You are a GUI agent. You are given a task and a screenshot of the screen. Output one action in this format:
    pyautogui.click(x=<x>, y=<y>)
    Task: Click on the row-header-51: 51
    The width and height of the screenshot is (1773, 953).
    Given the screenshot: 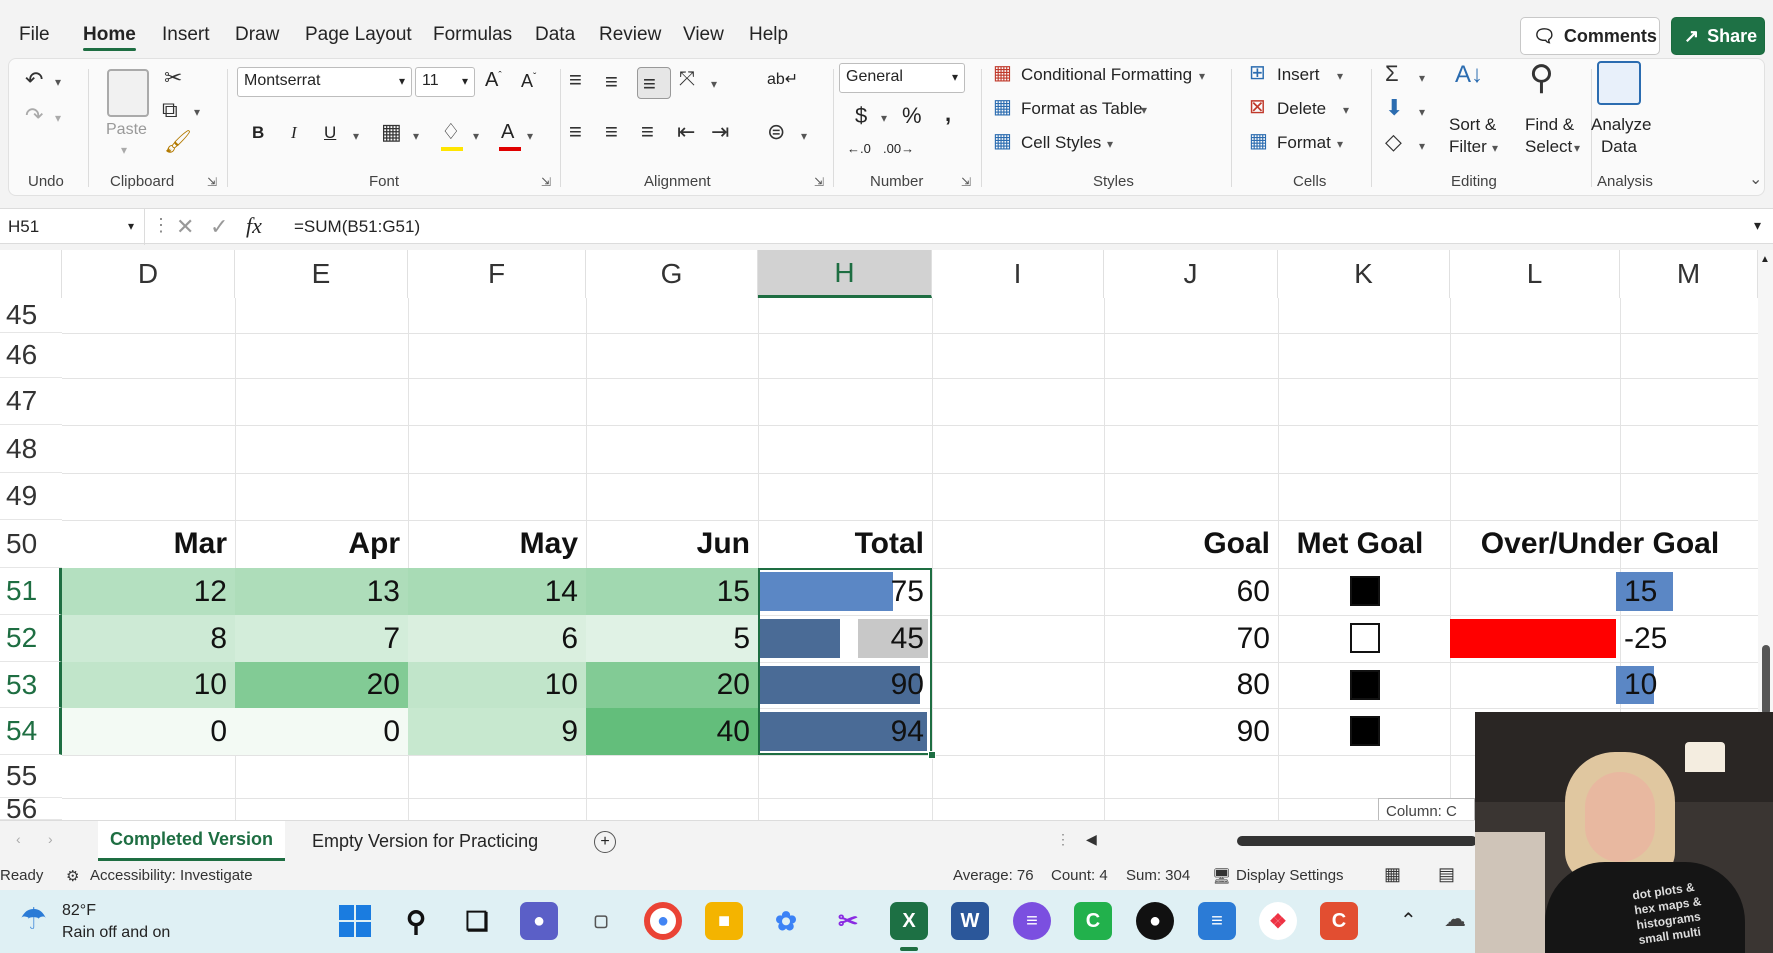 What is the action you would take?
    pyautogui.click(x=31, y=591)
    